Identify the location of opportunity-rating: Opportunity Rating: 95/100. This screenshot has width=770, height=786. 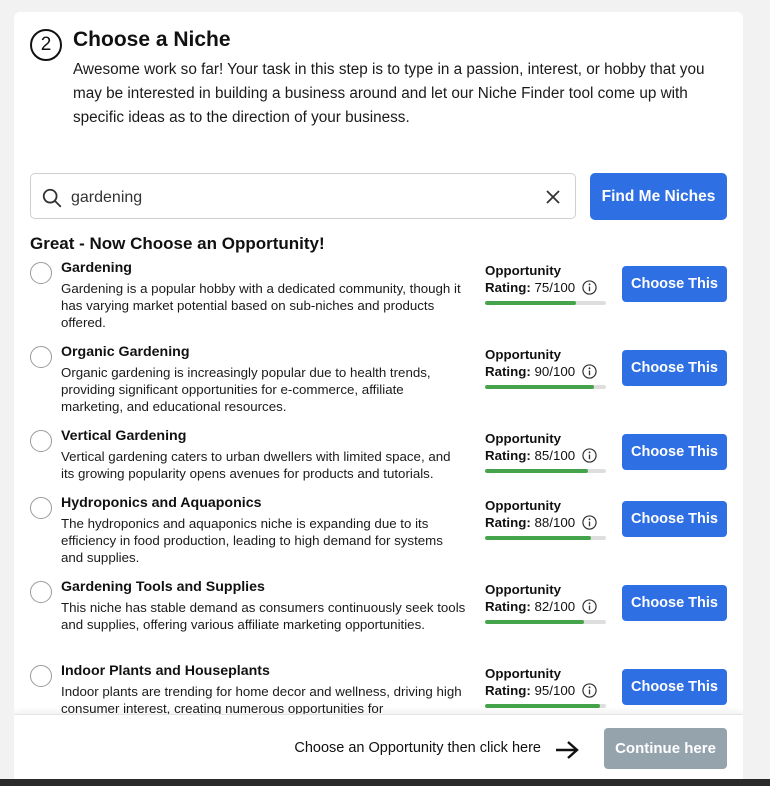
(541, 682).